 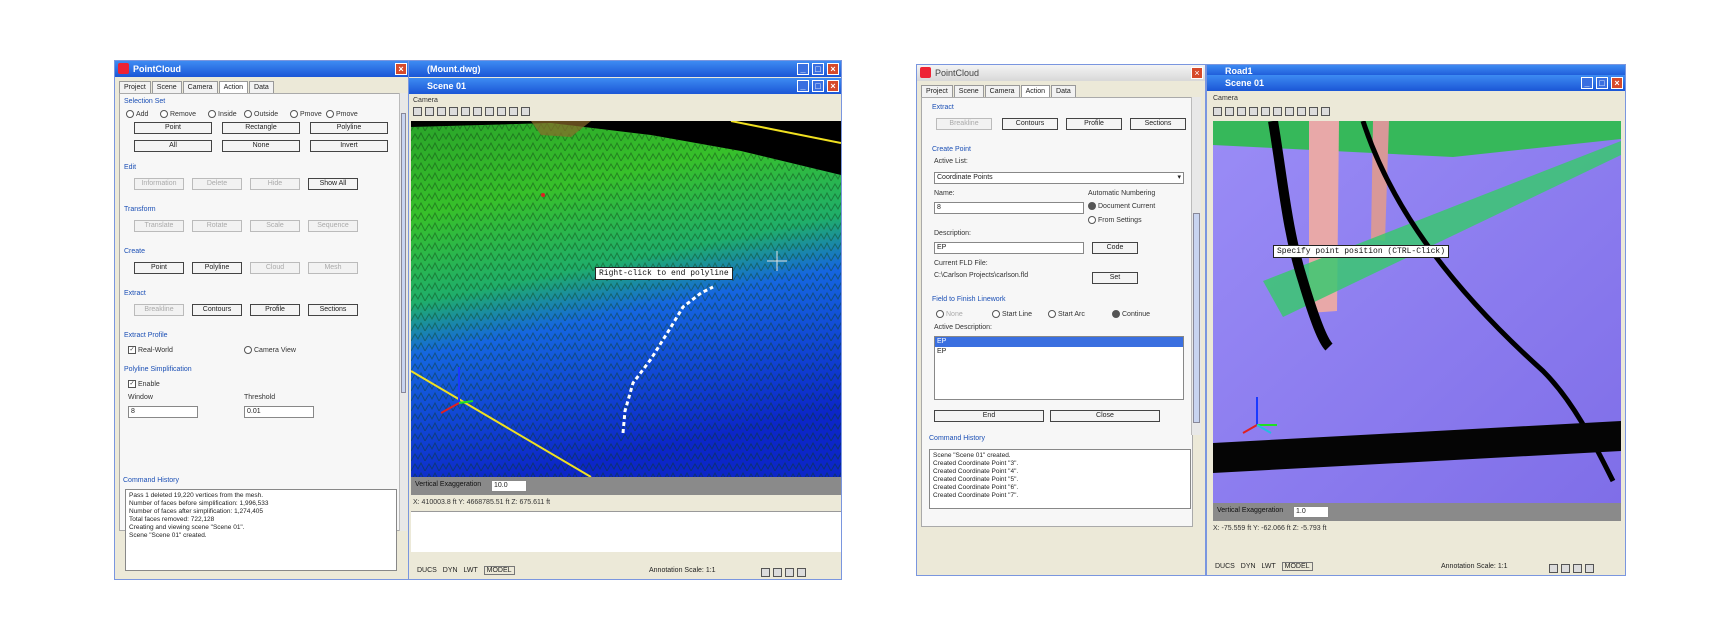 What do you see at coordinates (1121, 206) in the screenshot?
I see `document-current-radio: Document Current` at bounding box center [1121, 206].